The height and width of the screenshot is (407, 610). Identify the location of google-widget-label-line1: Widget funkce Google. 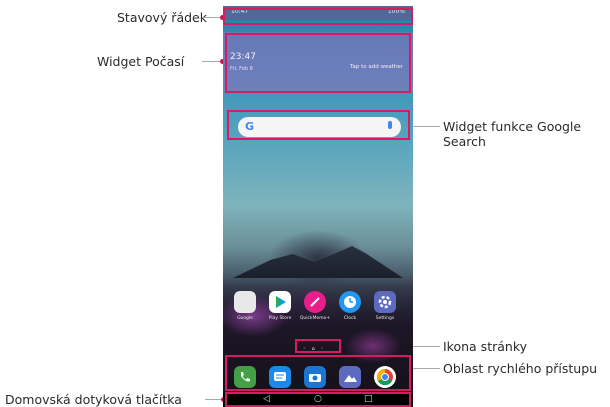
(512, 126).